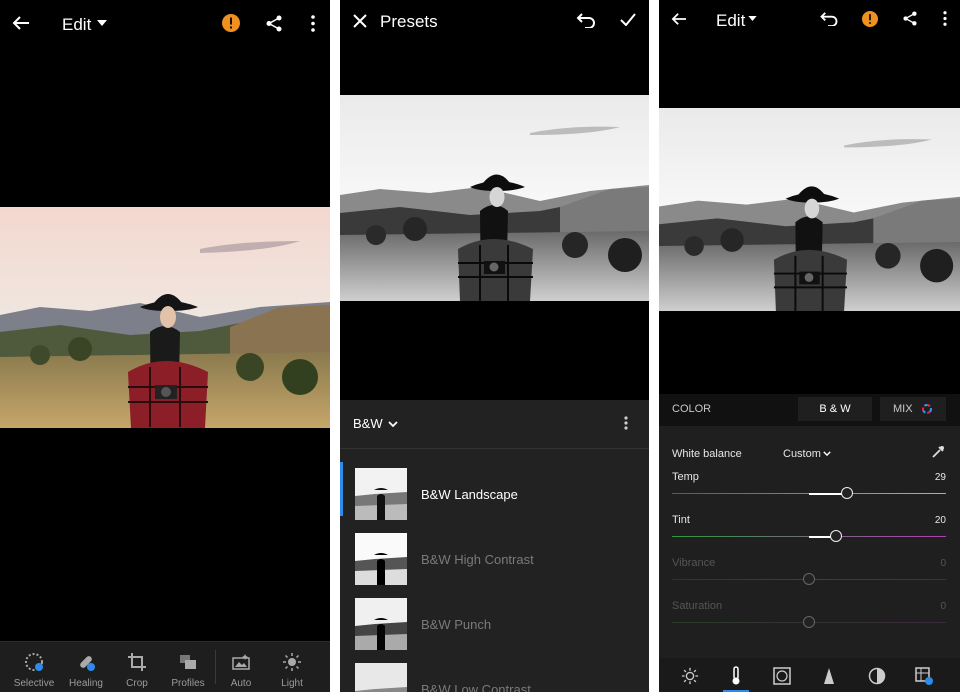  I want to click on white-balance-select: Custom, so click(802, 454).